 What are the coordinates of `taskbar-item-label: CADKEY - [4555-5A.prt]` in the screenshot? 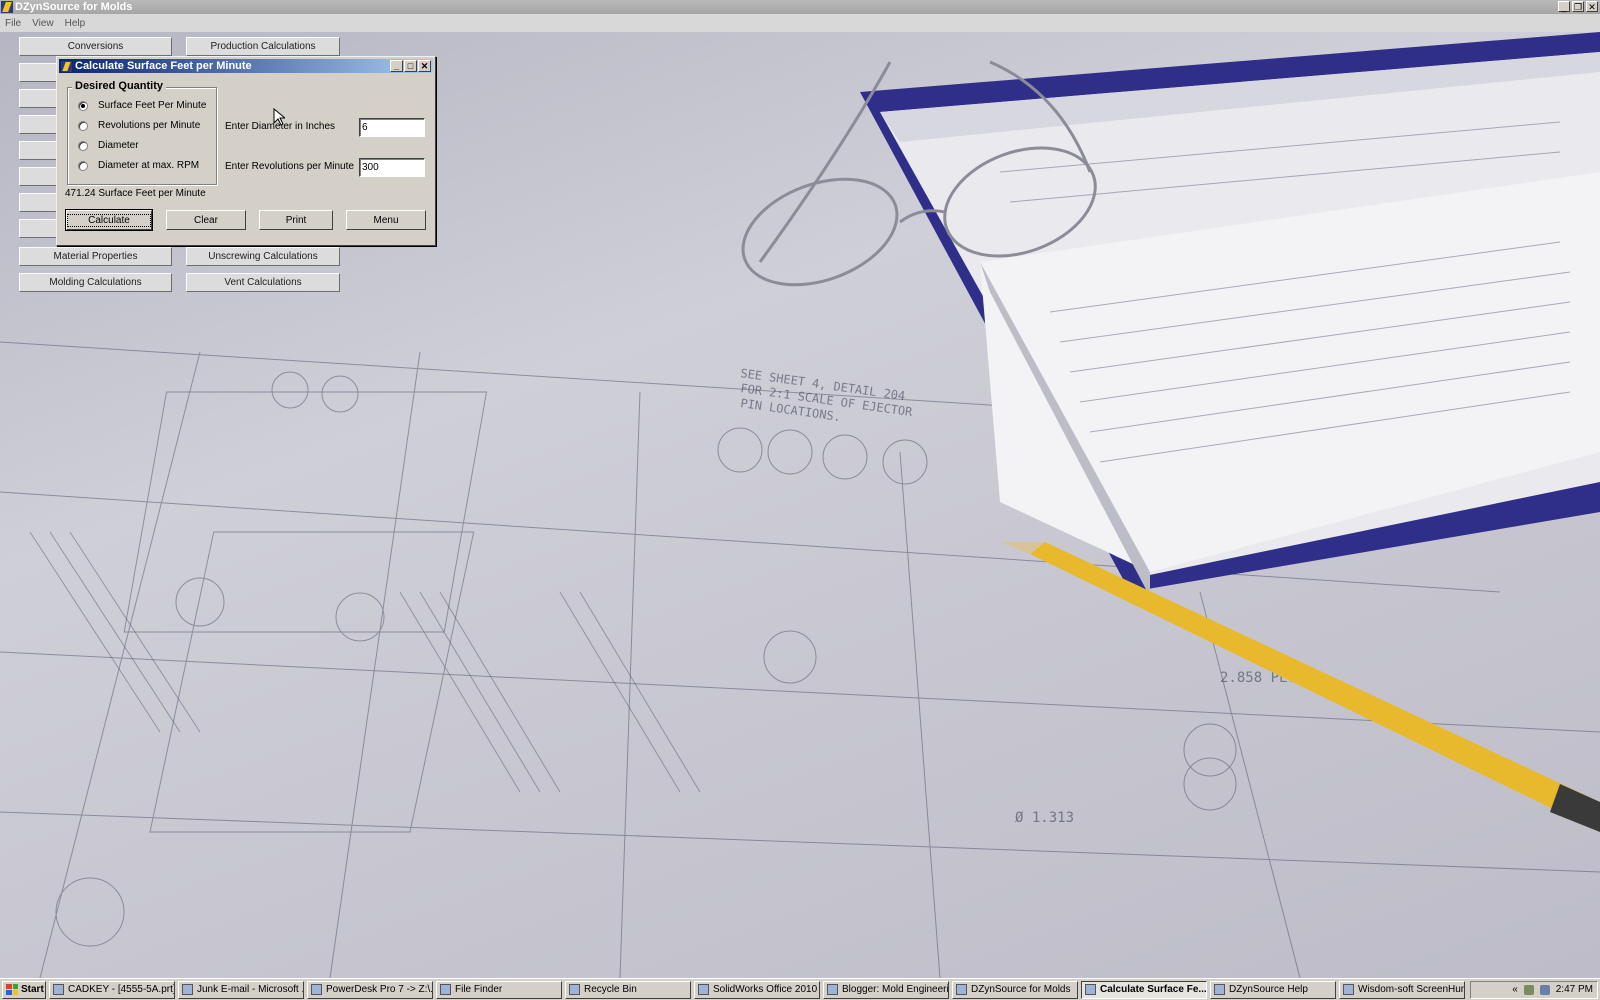 It's located at (121, 989).